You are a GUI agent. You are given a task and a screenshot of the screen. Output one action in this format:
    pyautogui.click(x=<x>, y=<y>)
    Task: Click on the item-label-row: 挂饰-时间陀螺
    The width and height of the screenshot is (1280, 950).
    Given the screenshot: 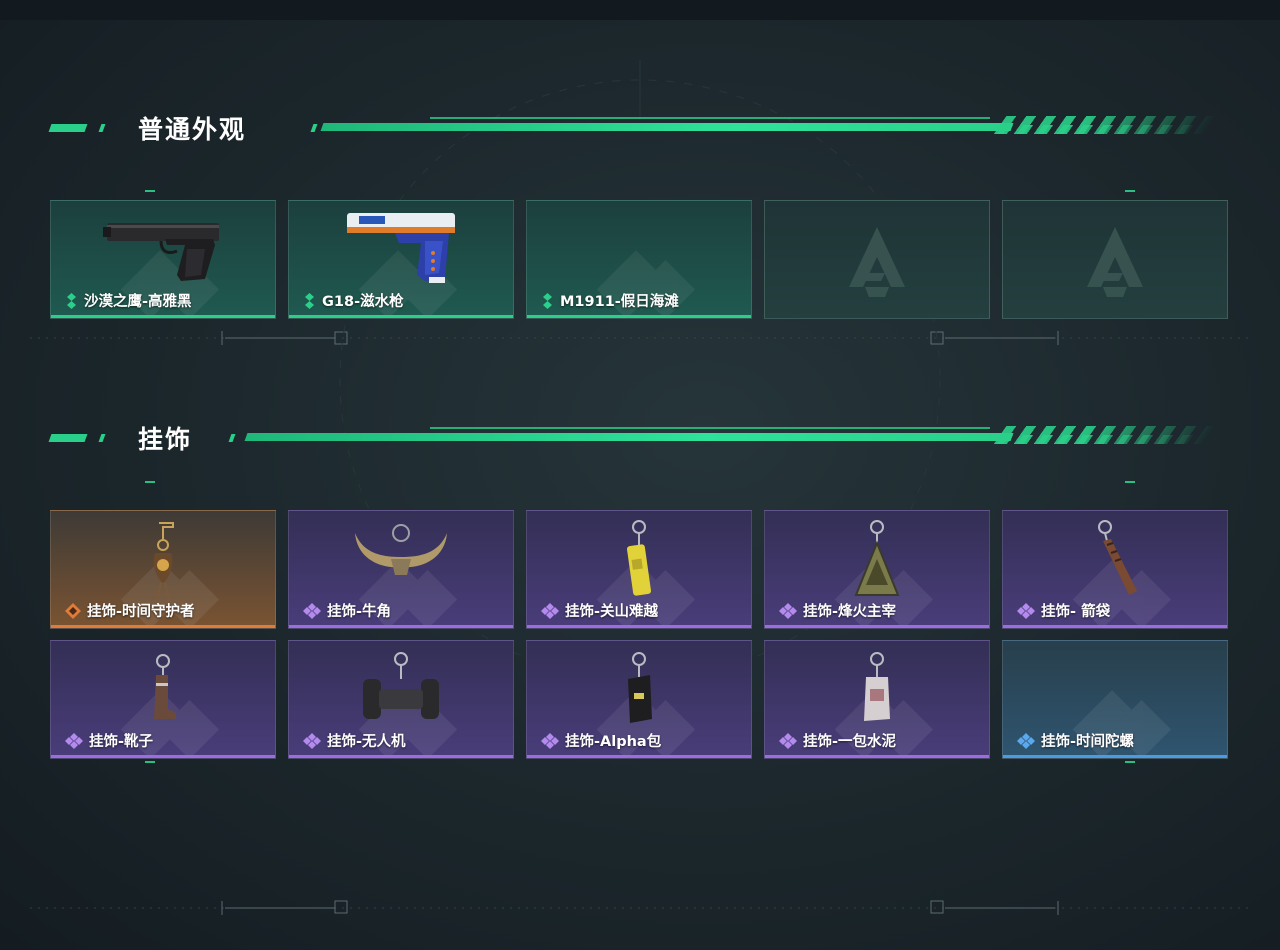 What is the action you would take?
    pyautogui.click(x=1075, y=740)
    